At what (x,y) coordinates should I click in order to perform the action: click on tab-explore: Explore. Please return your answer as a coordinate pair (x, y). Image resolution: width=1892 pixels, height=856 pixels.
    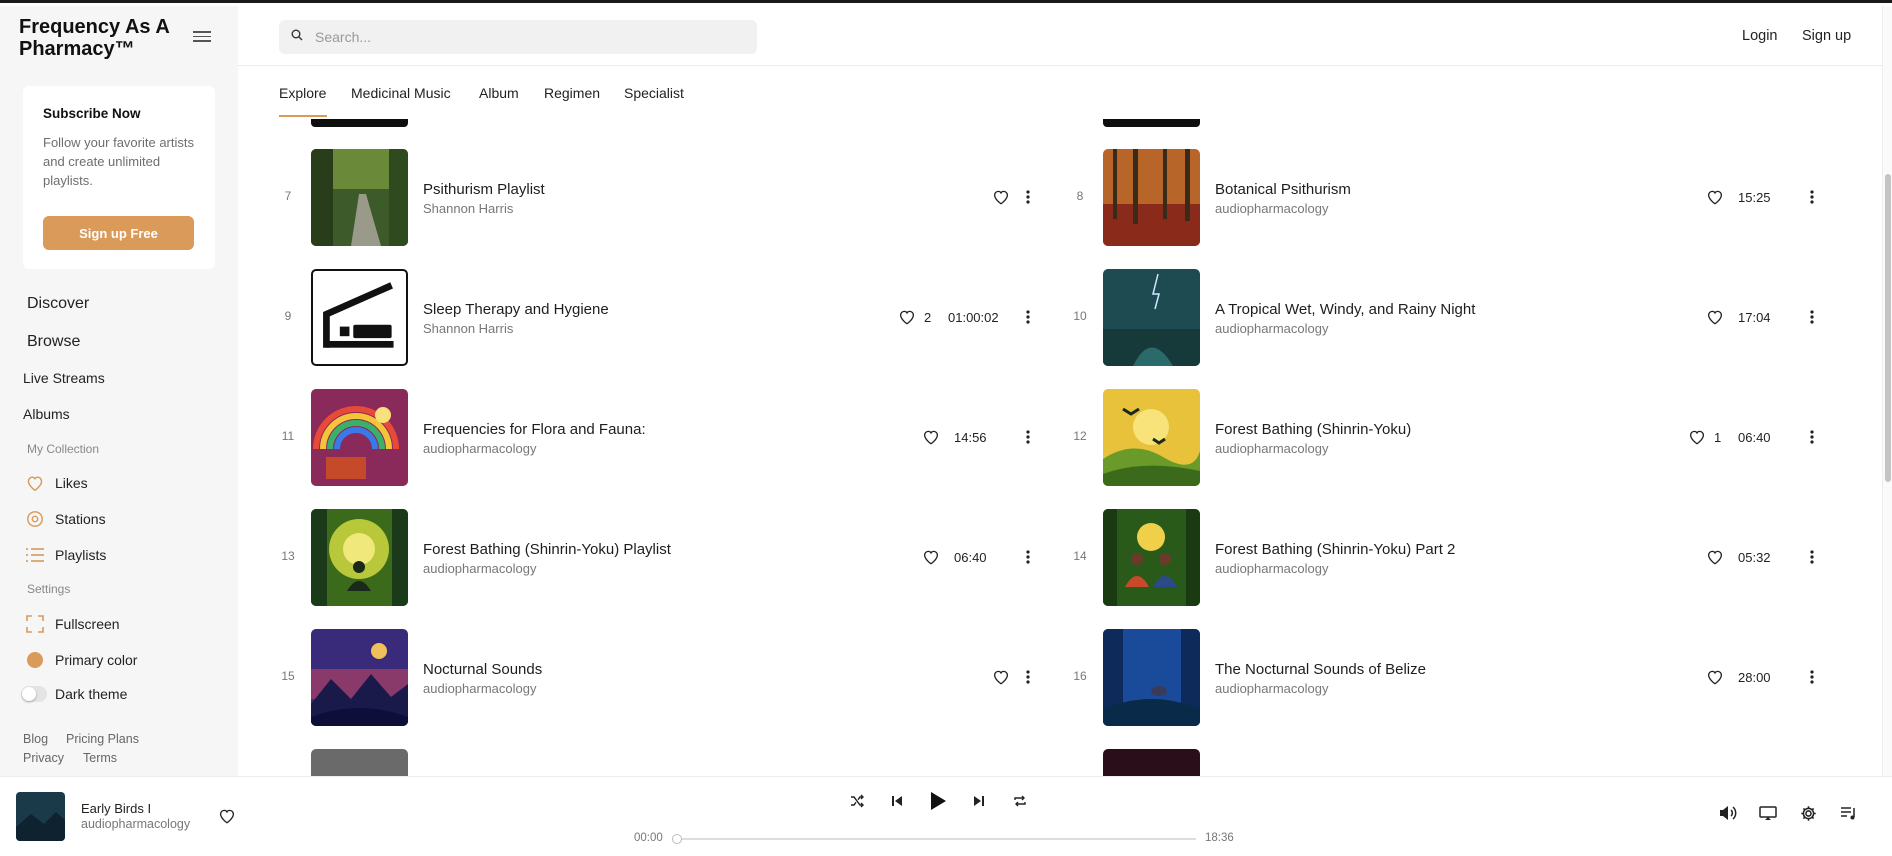
    Looking at the image, I should click on (302, 93).